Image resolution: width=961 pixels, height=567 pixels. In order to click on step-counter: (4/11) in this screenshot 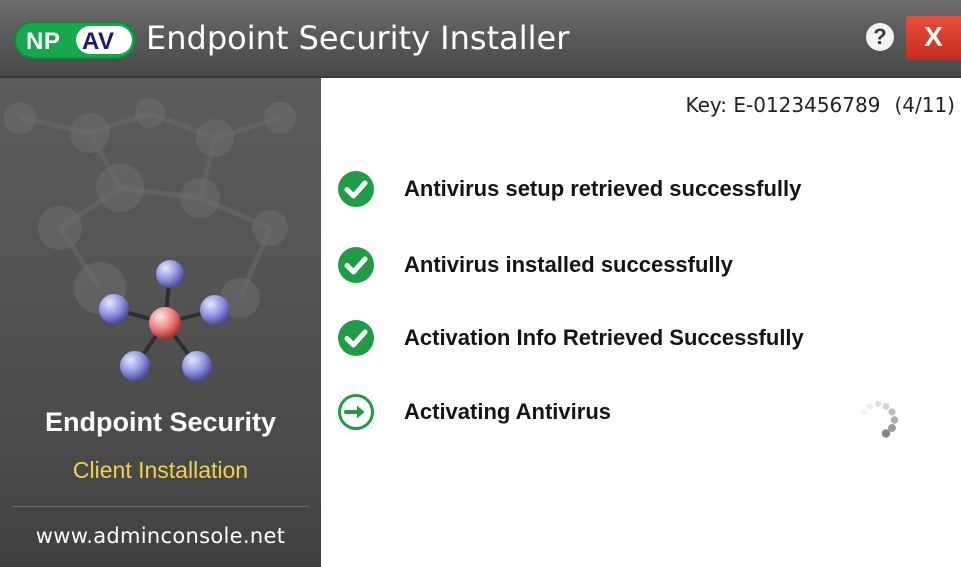, I will do `click(924, 105)`.